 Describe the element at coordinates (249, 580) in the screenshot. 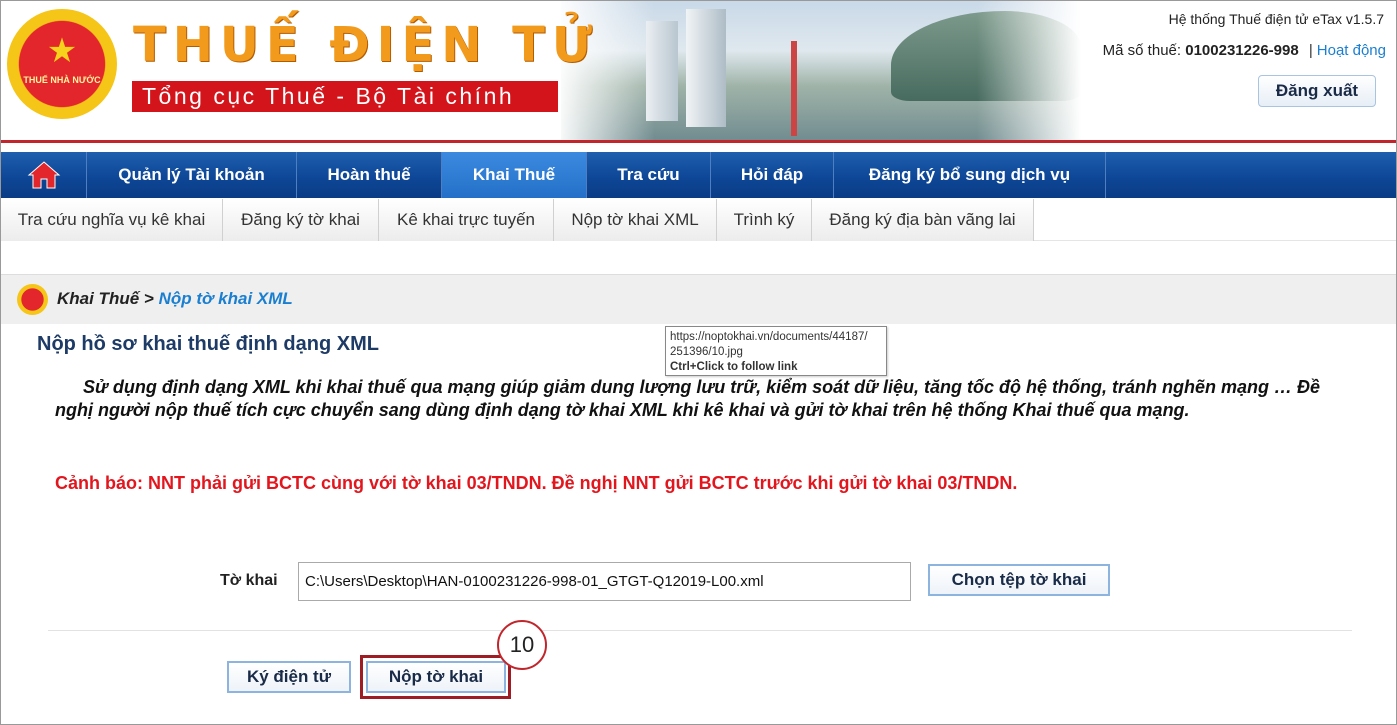

I see `file-label: Tờ khai` at that location.